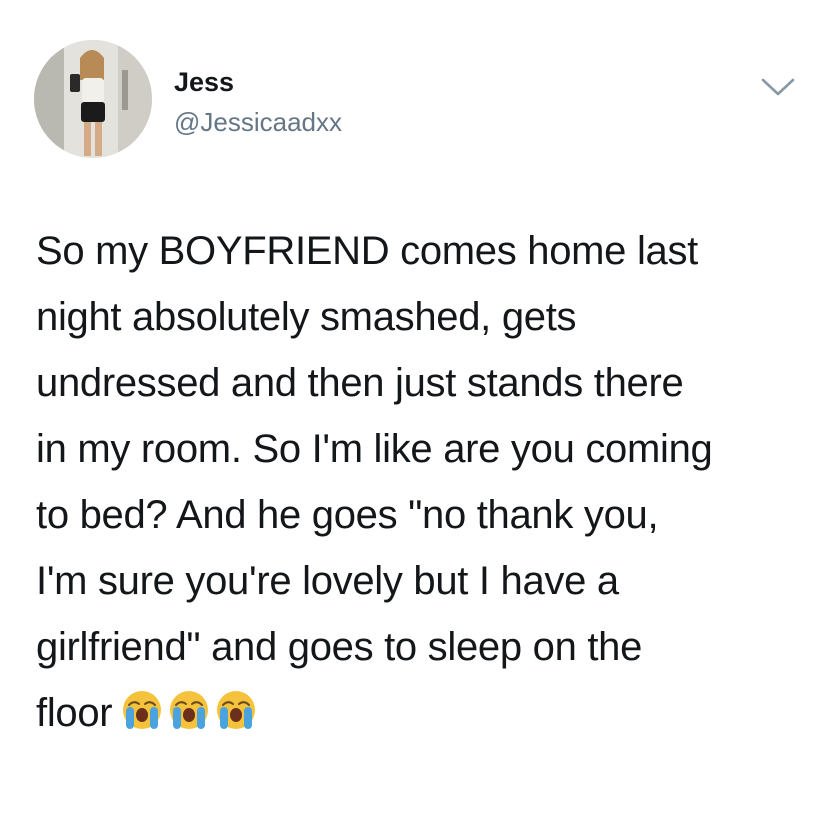 The image size is (828, 826). I want to click on avatar-photo, so click(93, 99).